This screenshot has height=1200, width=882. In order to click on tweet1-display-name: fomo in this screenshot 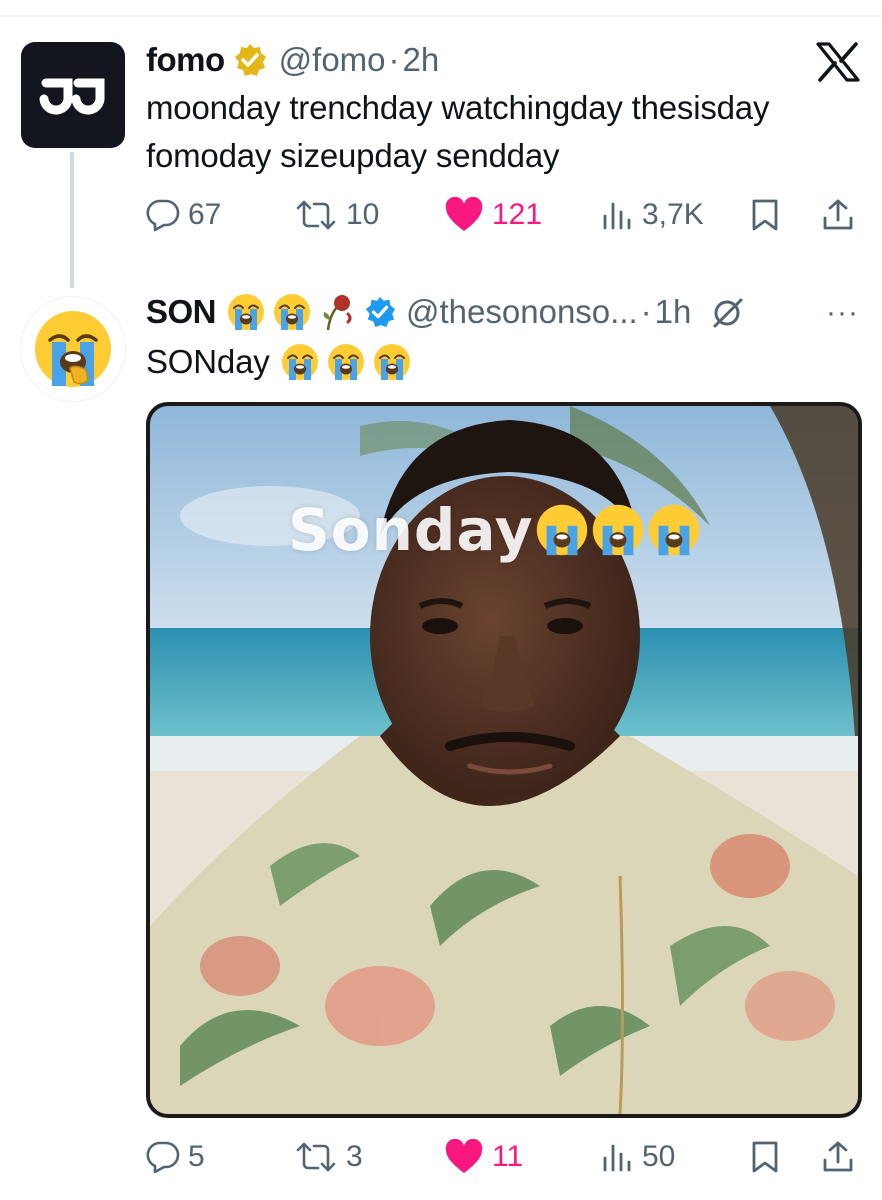, I will do `click(185, 60)`.